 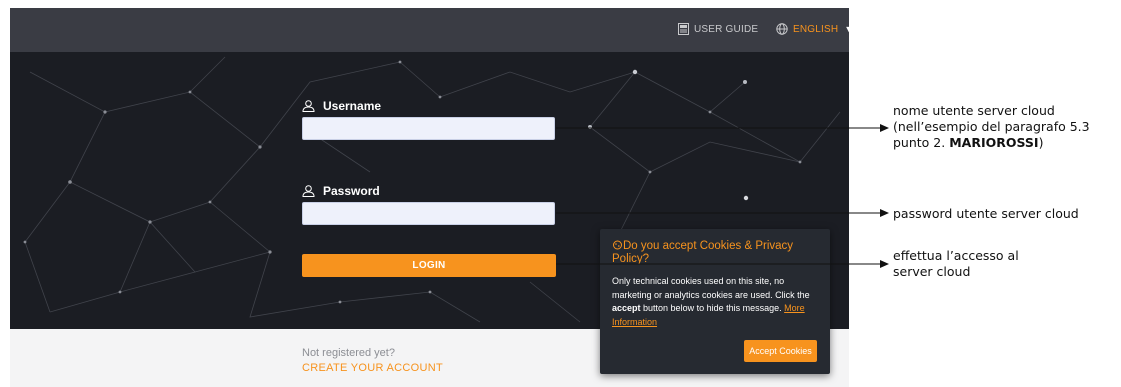 What do you see at coordinates (956, 255) in the screenshot?
I see `annotation-text: effettua l’accesso al` at bounding box center [956, 255].